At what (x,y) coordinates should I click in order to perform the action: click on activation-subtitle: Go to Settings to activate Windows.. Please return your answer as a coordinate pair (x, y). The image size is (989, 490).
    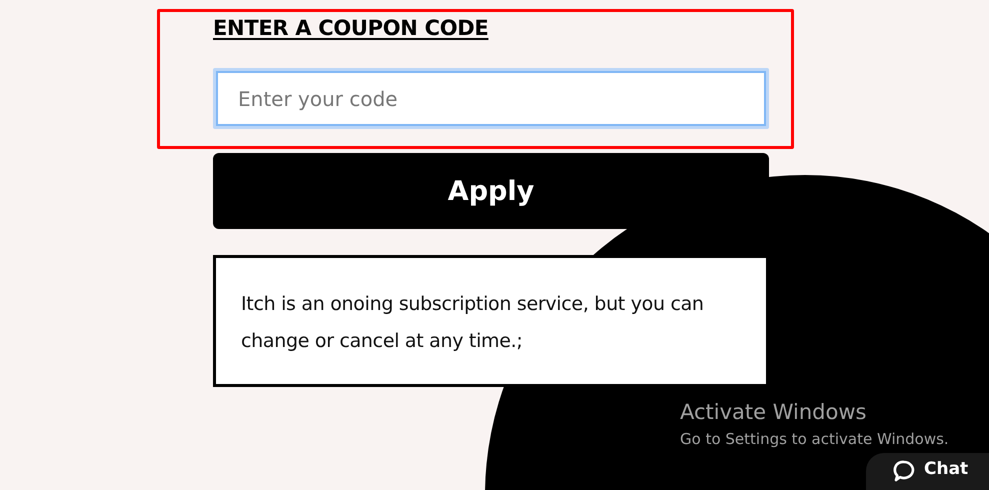
    Looking at the image, I should click on (814, 439).